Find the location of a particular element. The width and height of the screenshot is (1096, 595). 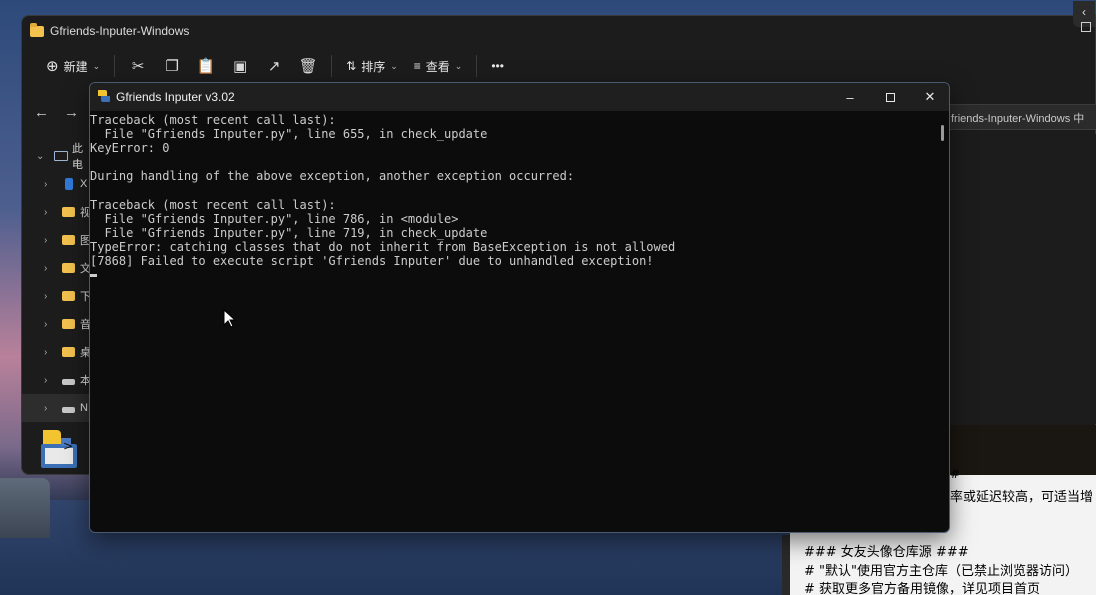

new-button-label: 新建 is located at coordinates (75, 66).